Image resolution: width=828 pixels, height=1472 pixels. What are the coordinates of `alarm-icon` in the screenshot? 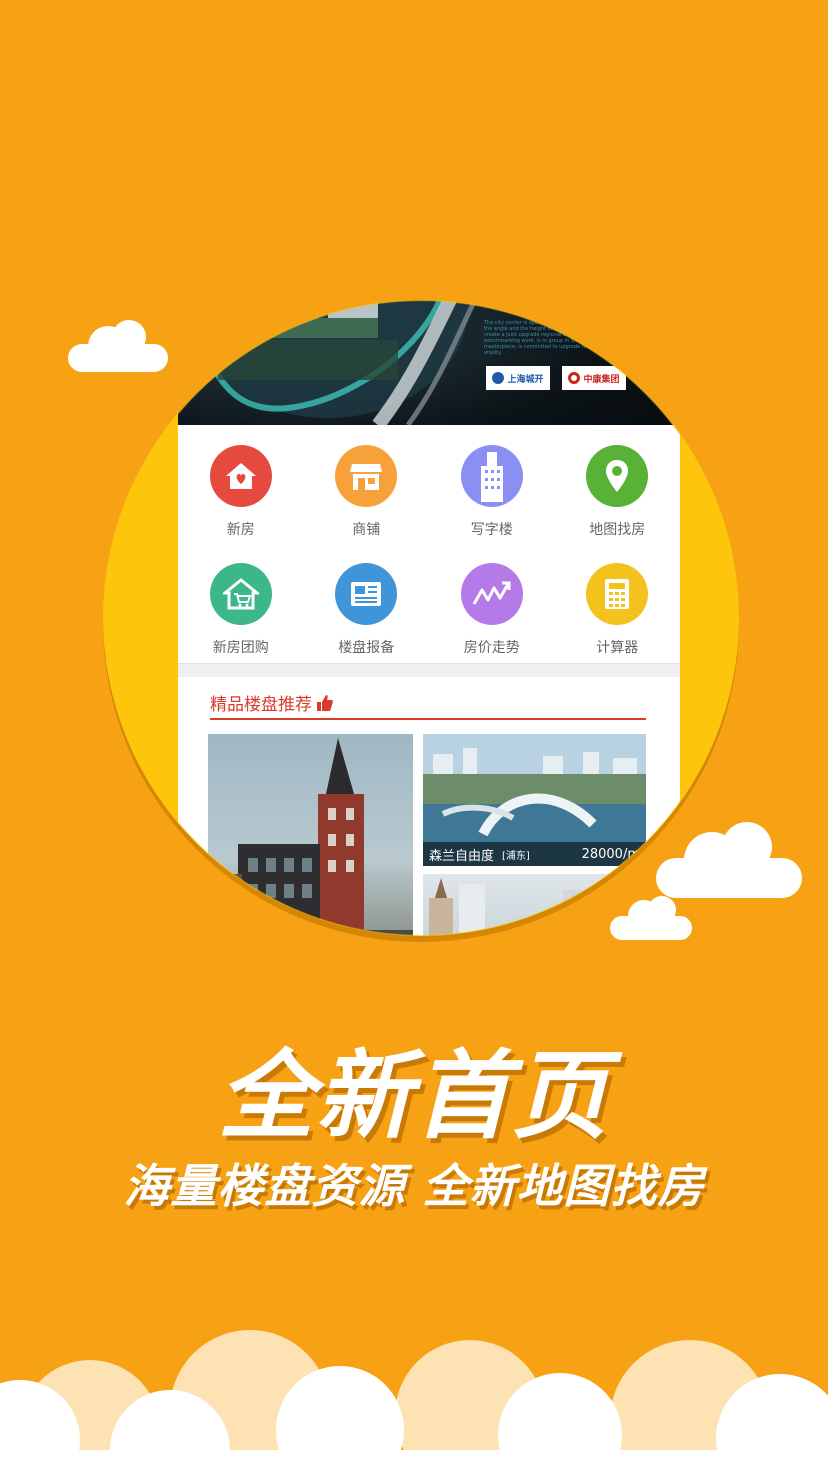 It's located at (591, 183).